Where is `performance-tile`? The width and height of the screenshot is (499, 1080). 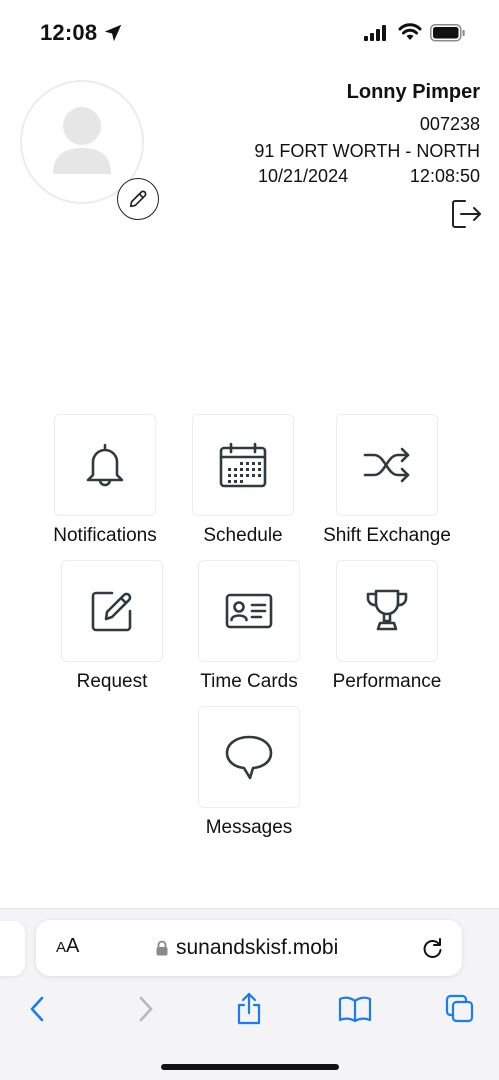 performance-tile is located at coordinates (387, 611).